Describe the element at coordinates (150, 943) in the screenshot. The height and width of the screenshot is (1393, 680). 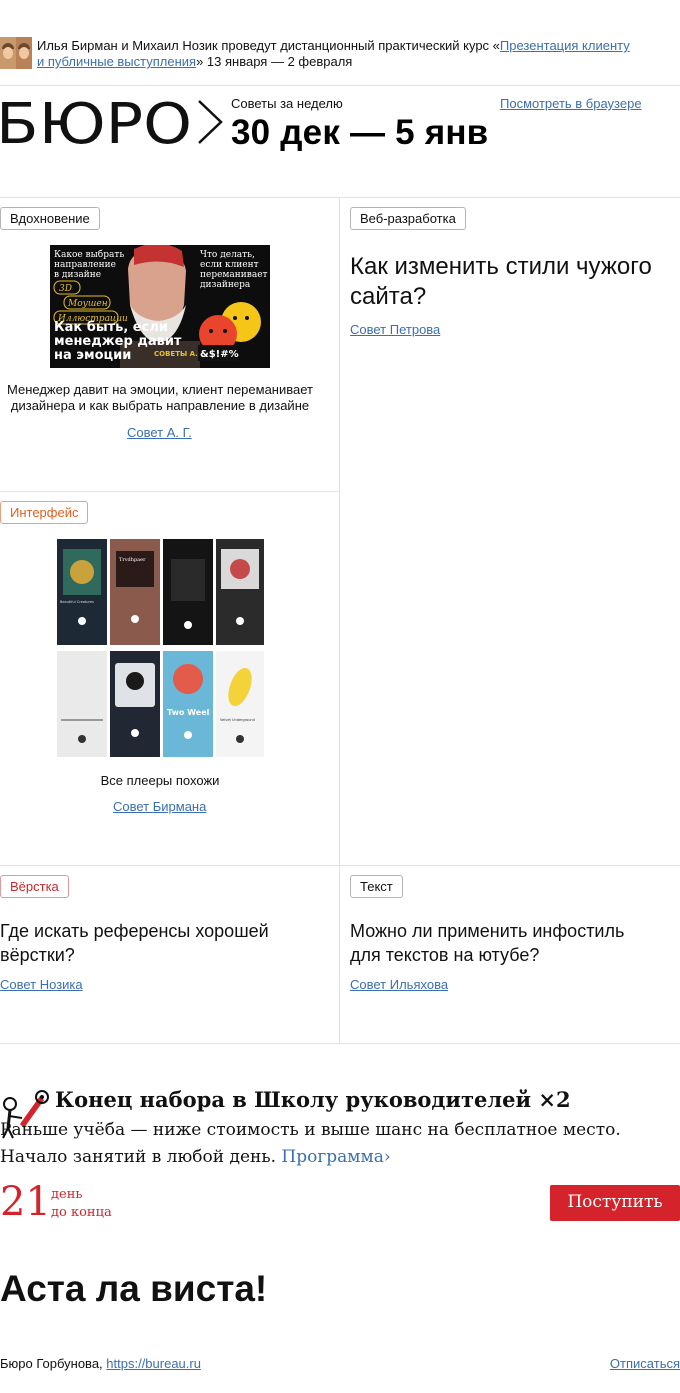
I see `card-title: Где искать референсы хорошей вёрстки?` at that location.